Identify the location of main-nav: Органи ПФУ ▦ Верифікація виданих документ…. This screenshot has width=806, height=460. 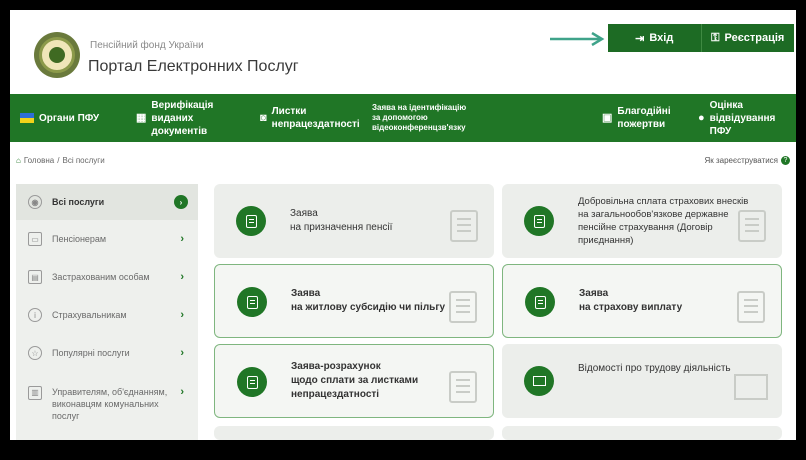
(403, 118).